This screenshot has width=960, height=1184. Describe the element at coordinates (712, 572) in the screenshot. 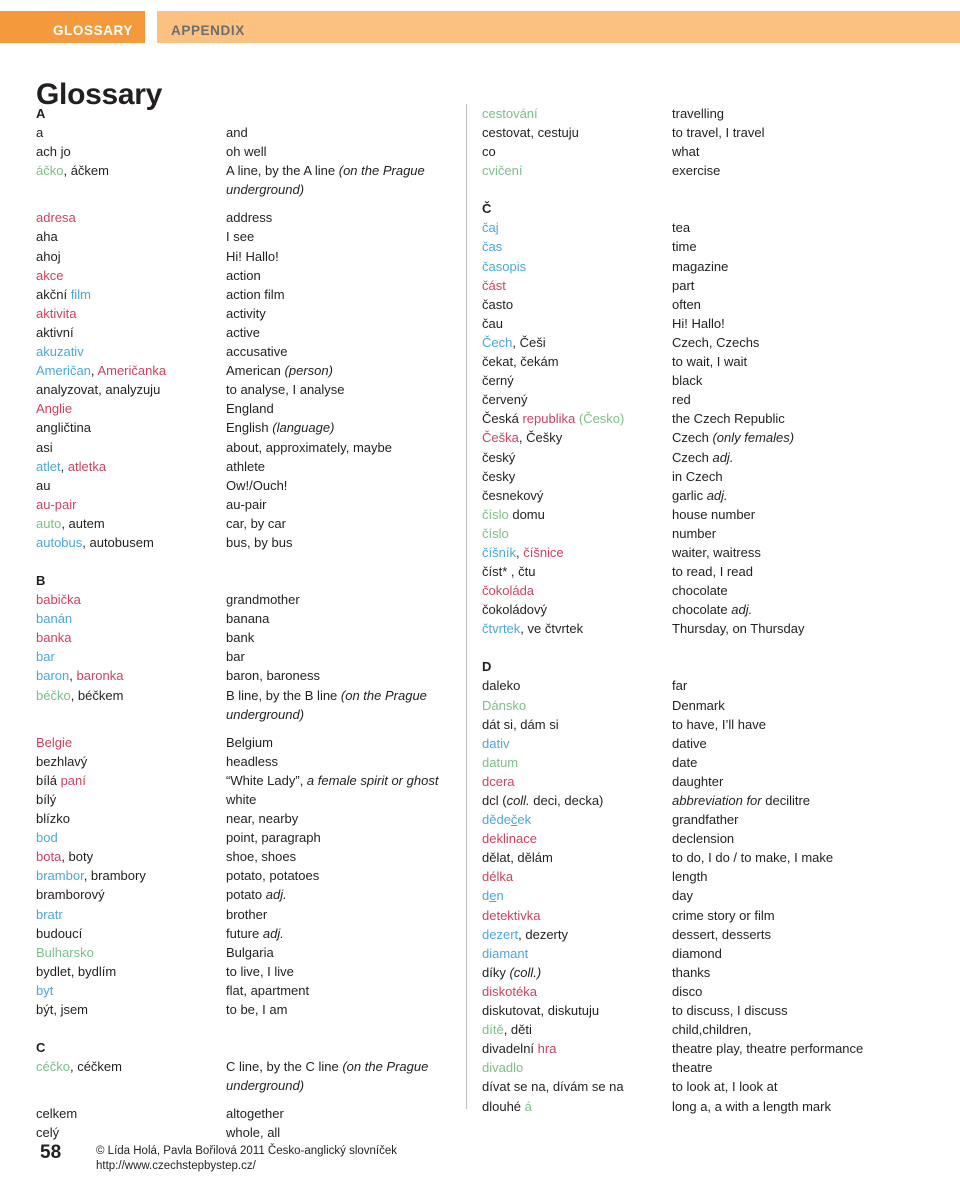

I see `entry-definition: to read, I read` at that location.